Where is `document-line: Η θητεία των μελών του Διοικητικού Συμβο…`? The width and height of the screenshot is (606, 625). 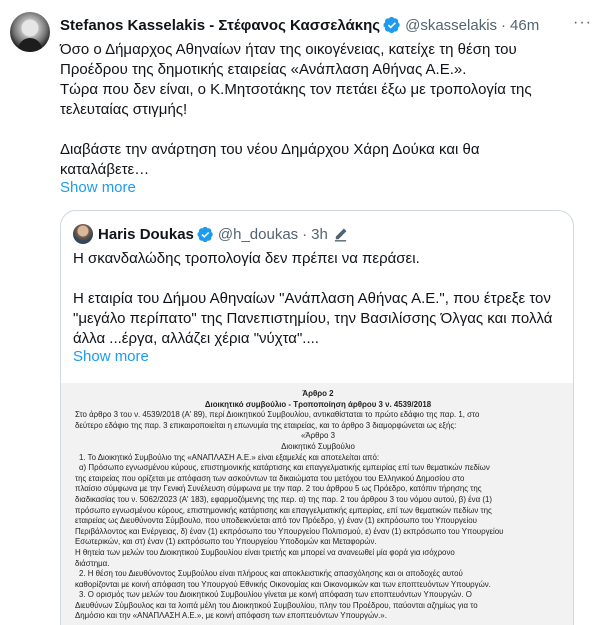
document-line: Η θητεία των μελών του Διοικητικού Συμβο… is located at coordinates (265, 552).